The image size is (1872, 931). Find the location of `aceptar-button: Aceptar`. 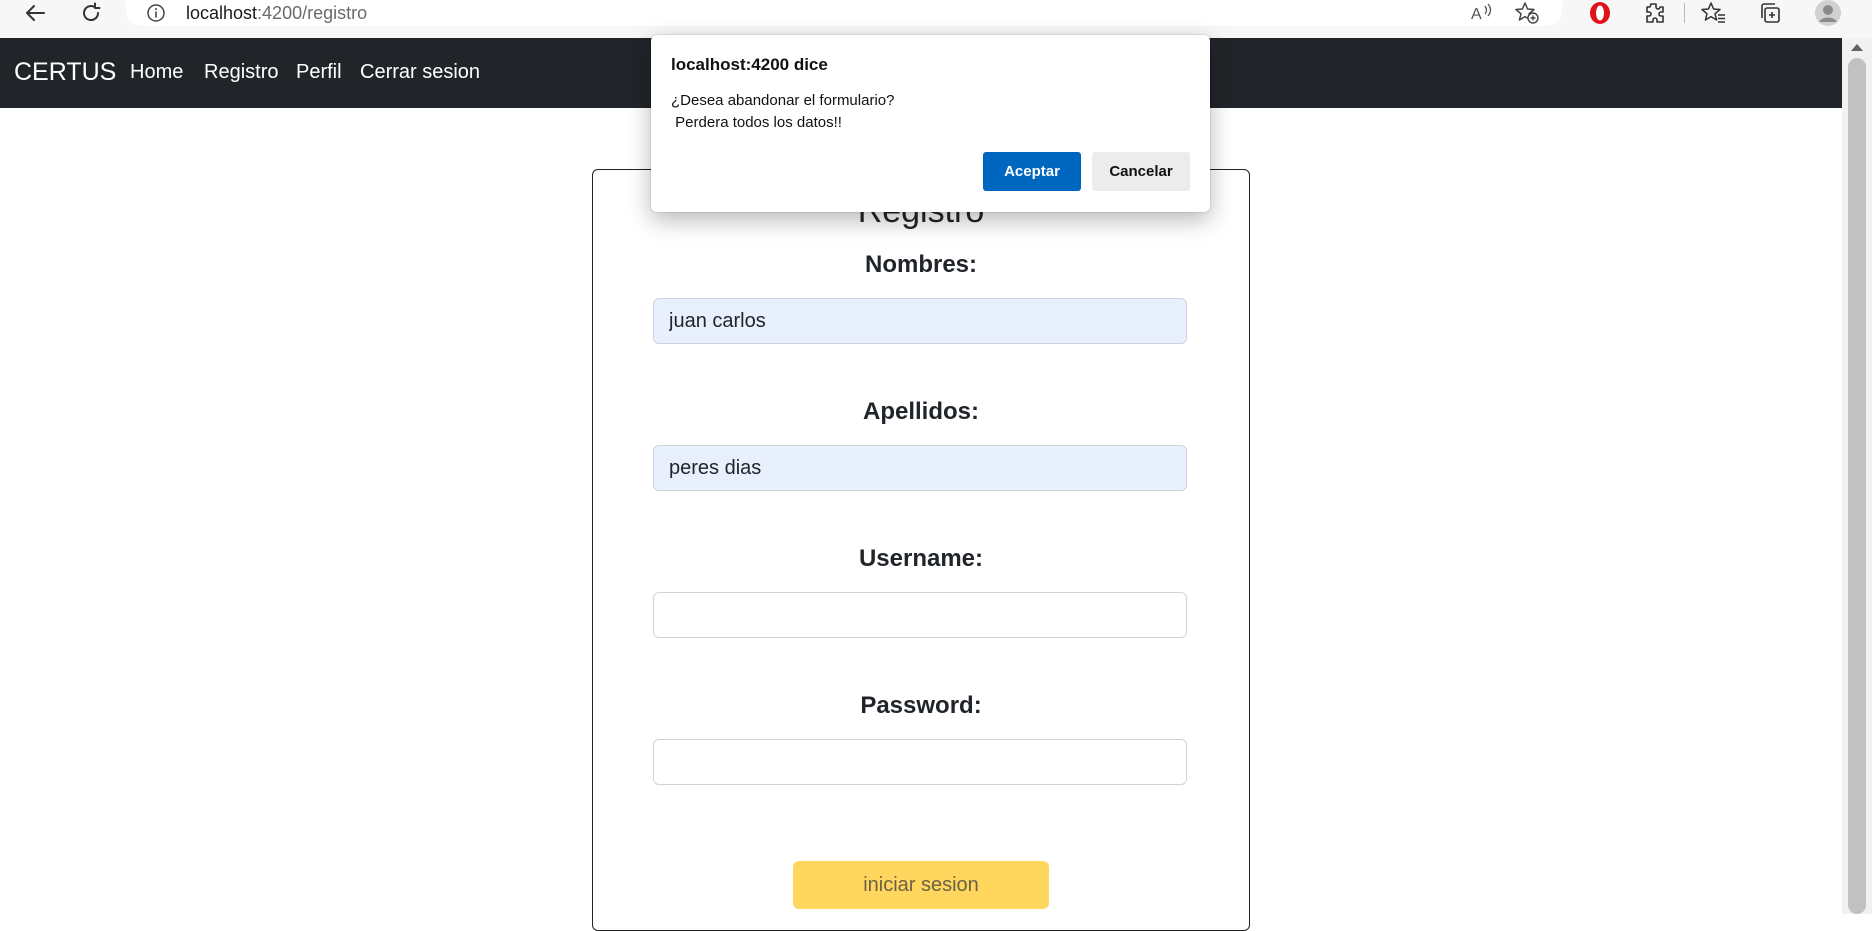

aceptar-button: Aceptar is located at coordinates (1032, 171).